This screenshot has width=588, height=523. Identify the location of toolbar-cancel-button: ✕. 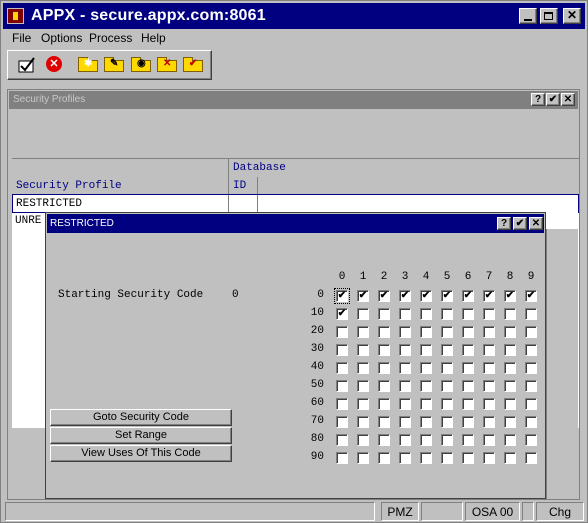
(56, 65).